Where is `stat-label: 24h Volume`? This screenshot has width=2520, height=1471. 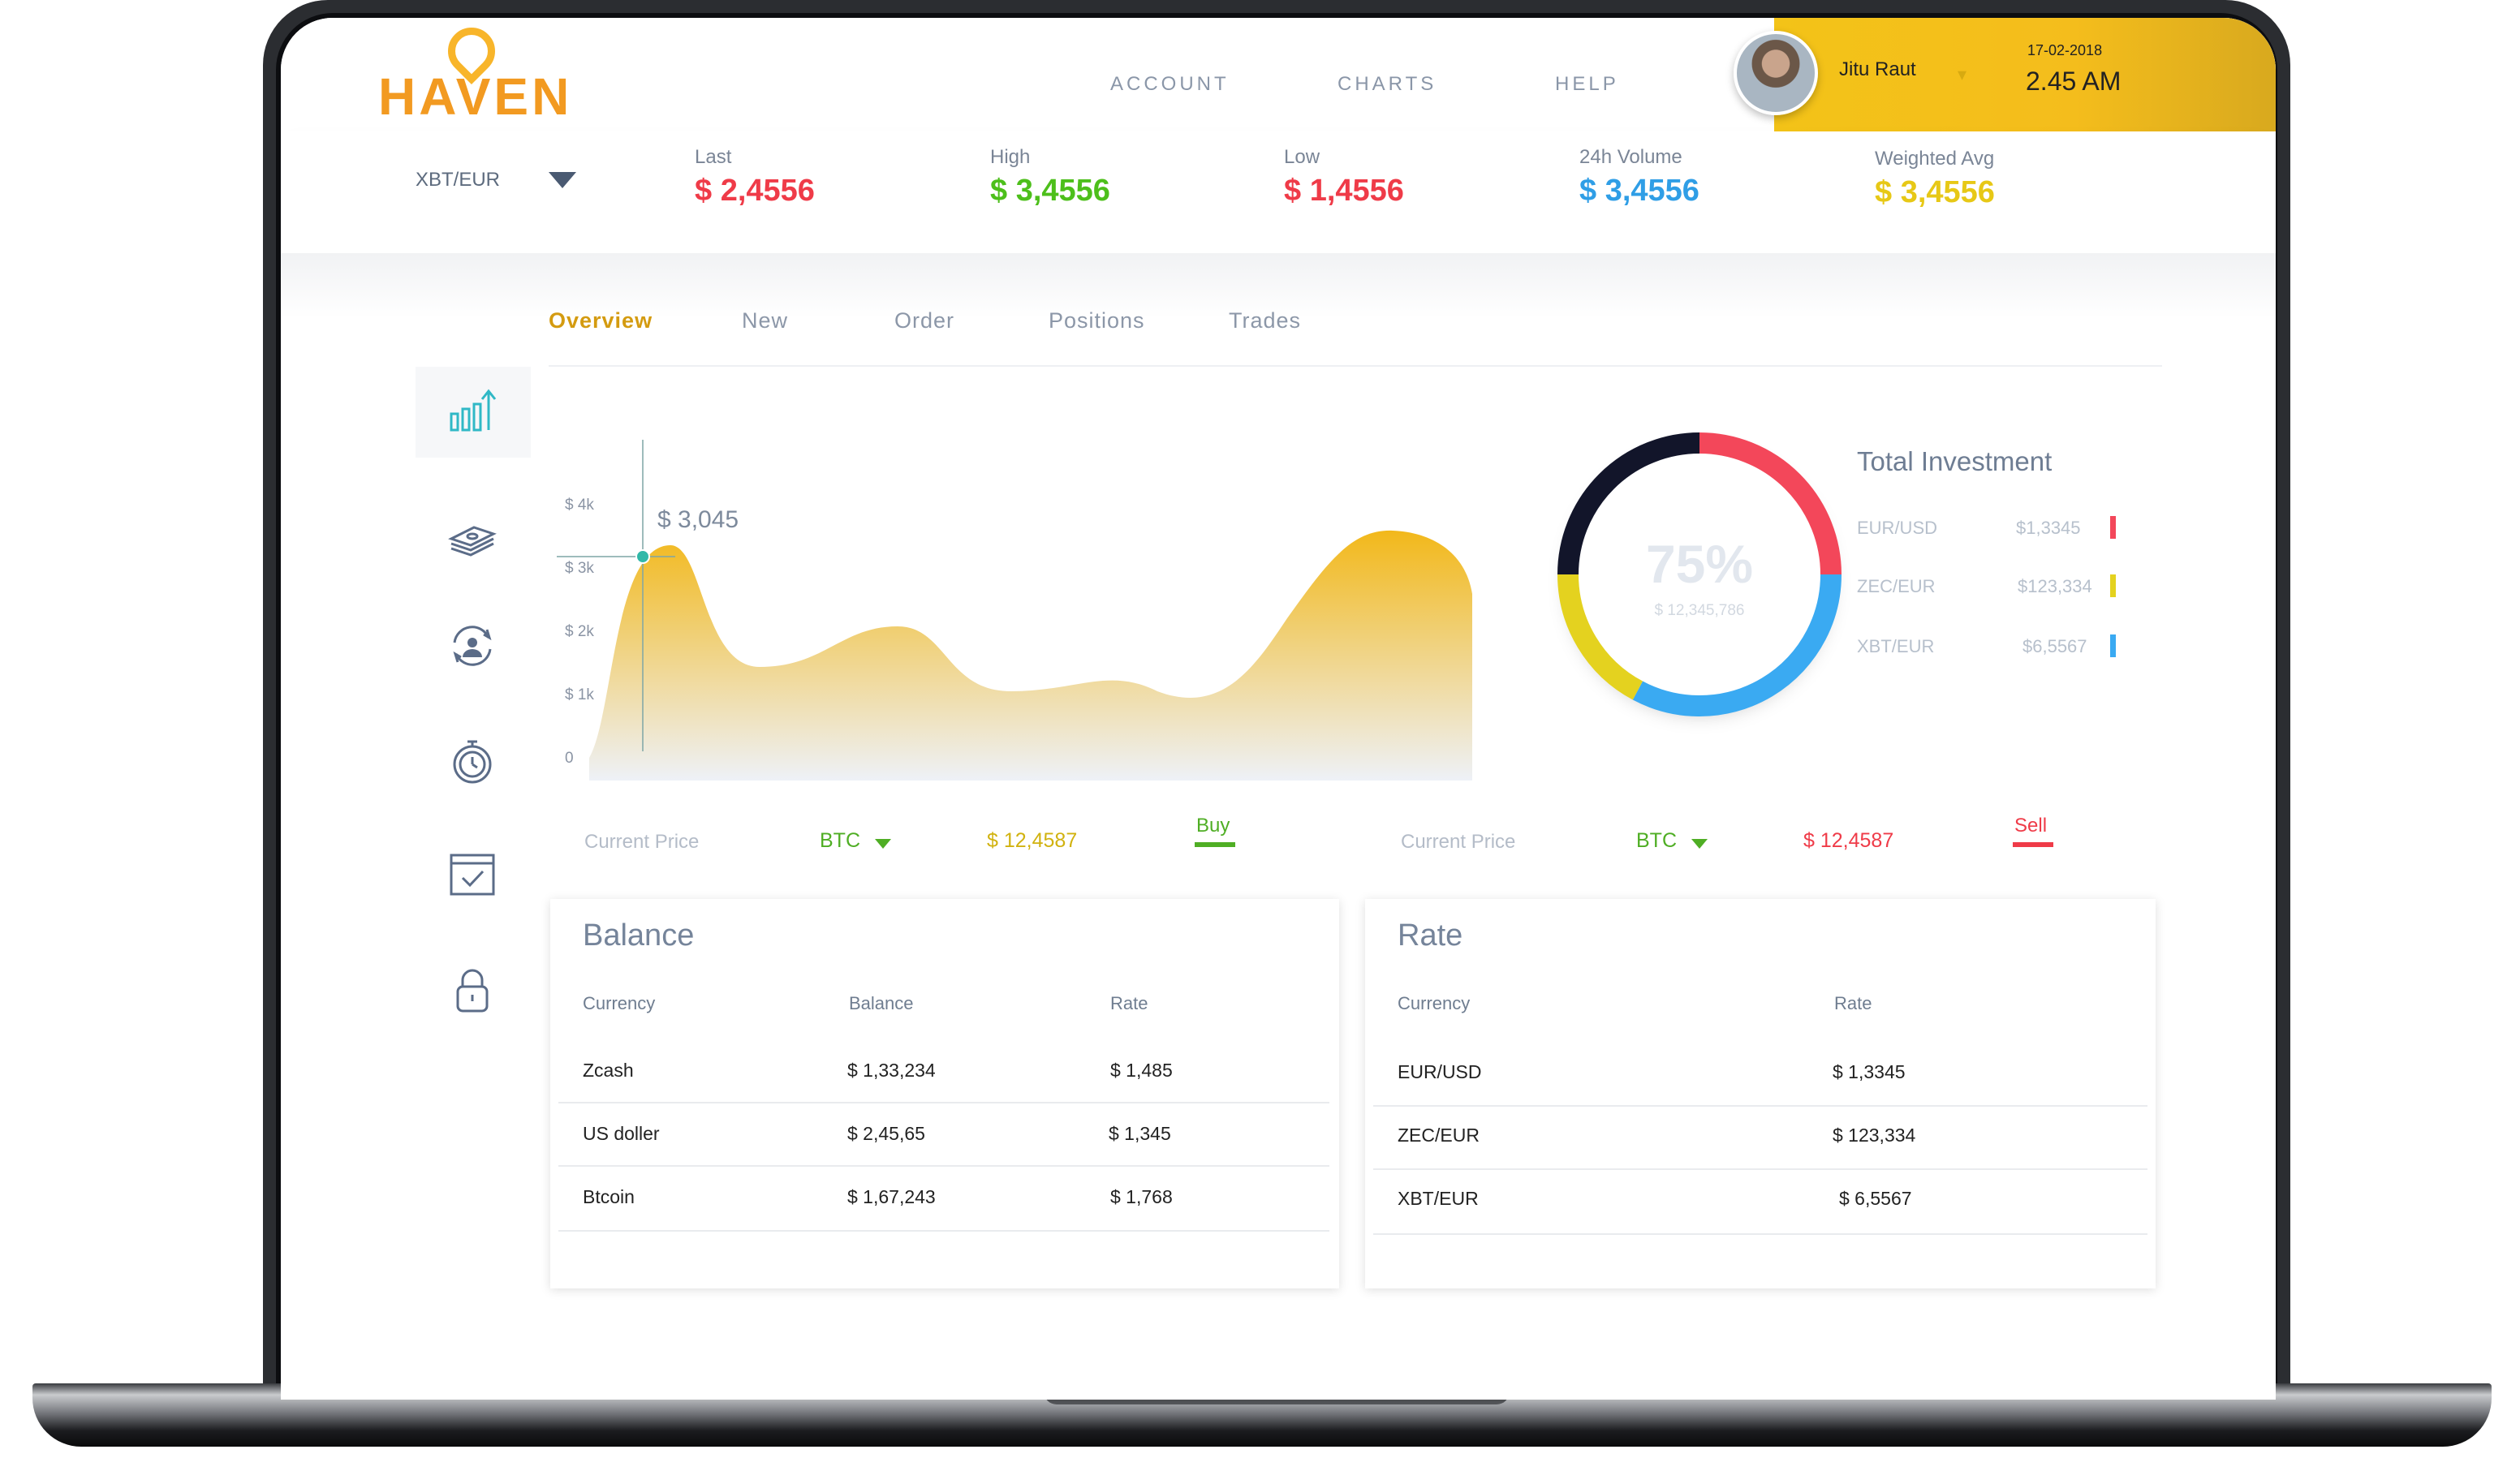
stat-label: 24h Volume is located at coordinates (1631, 157).